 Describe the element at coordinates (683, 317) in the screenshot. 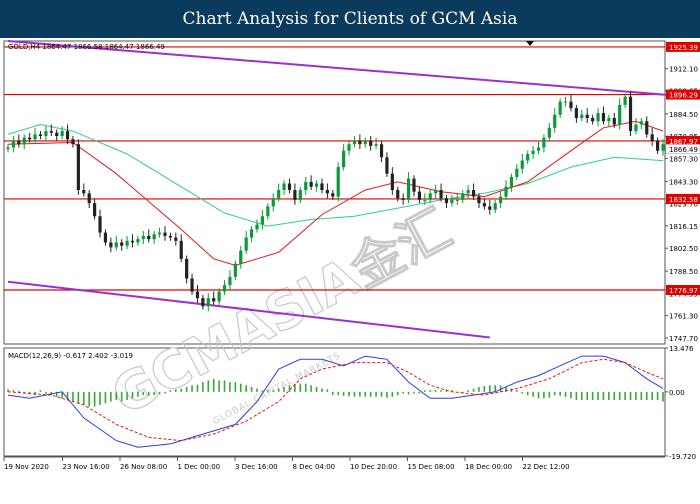

I see `y-tick-label: 1761.30` at that location.